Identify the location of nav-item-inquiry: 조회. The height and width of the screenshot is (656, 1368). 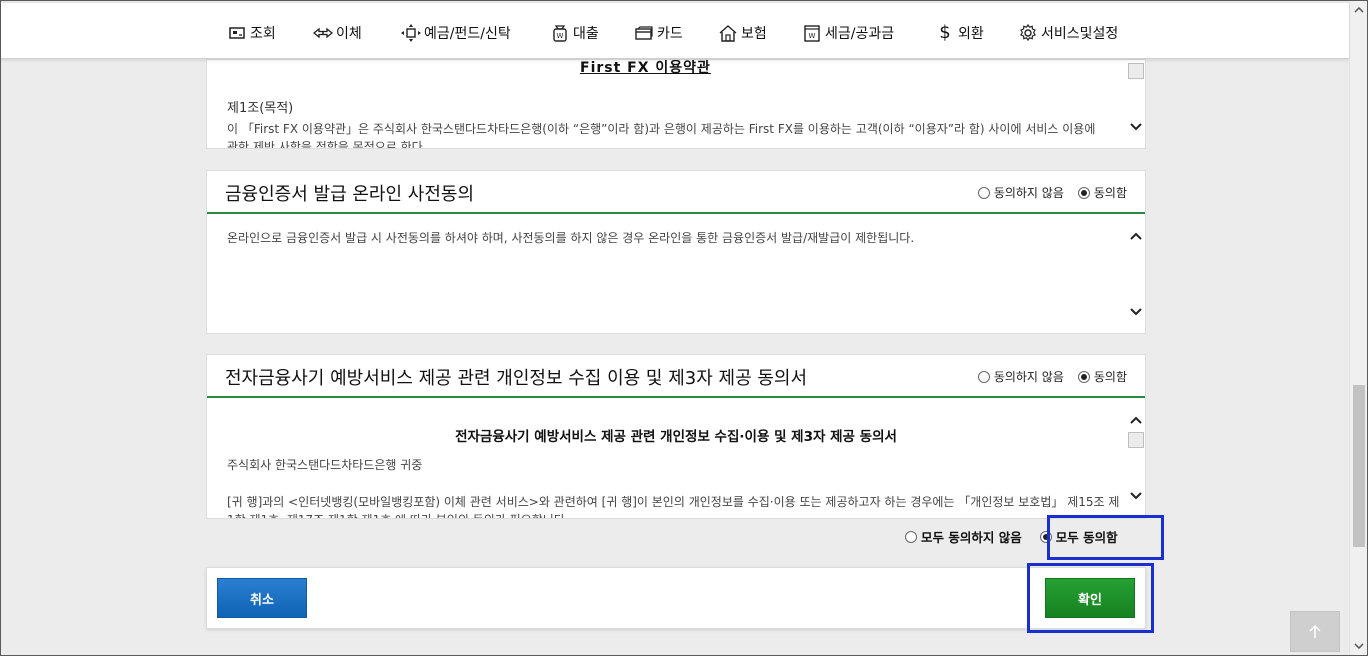
(251, 33).